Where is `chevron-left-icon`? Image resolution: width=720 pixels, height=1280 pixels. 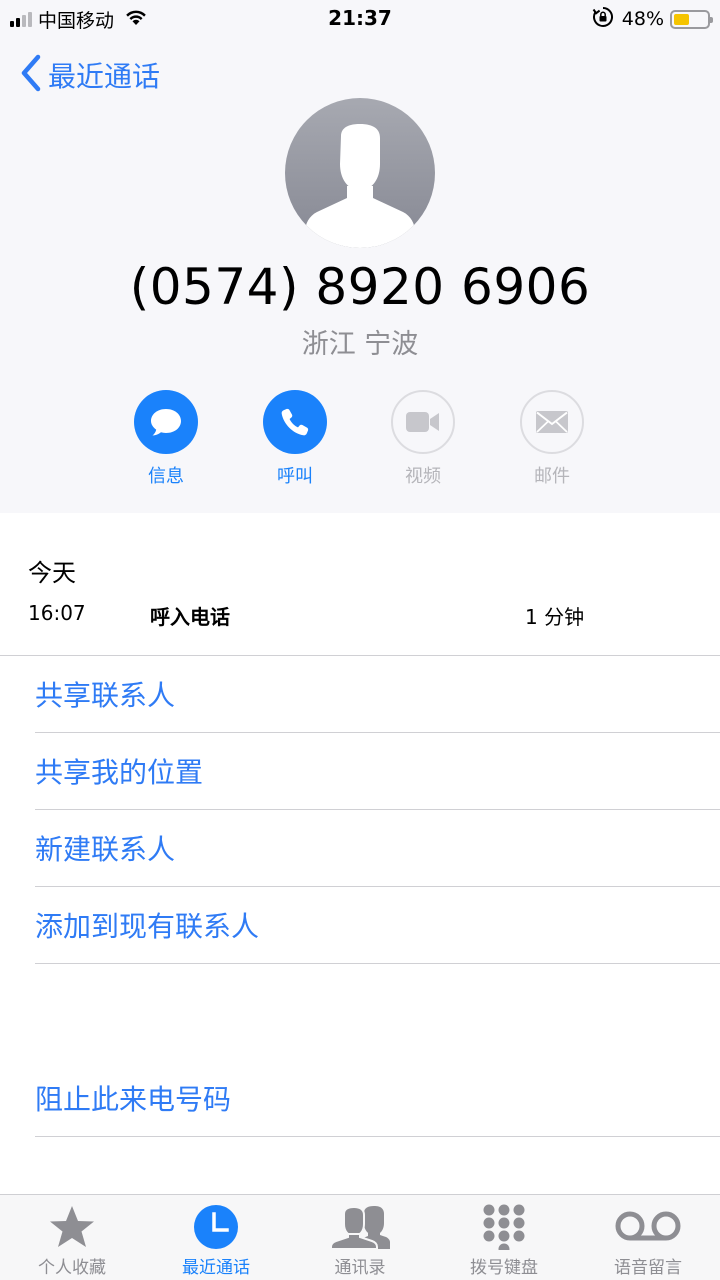 chevron-left-icon is located at coordinates (31, 75).